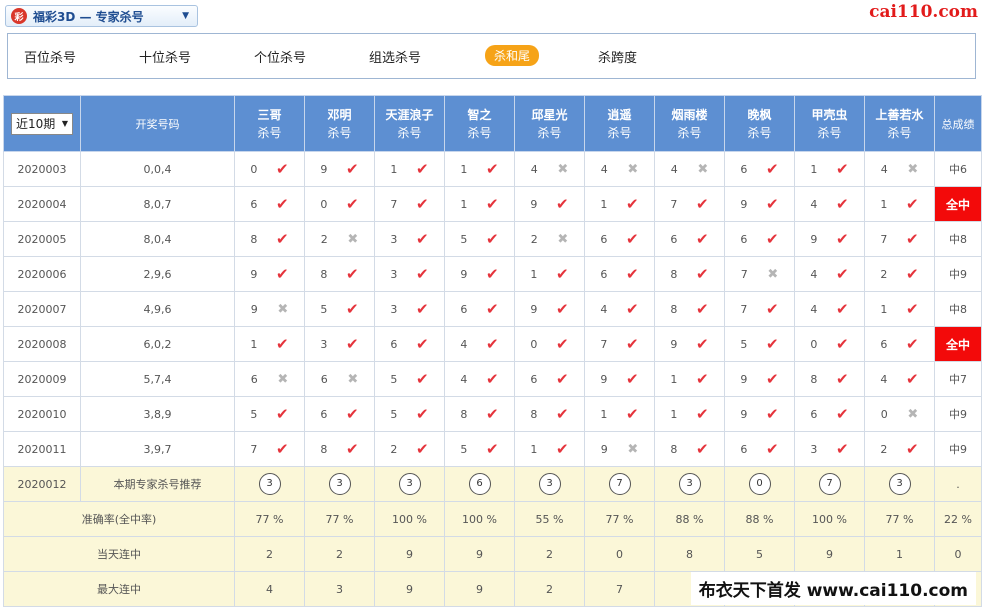 The height and width of the screenshot is (607, 982). Describe the element at coordinates (165, 56) in the screenshot. I see `tab-tens: 十位杀号` at that location.